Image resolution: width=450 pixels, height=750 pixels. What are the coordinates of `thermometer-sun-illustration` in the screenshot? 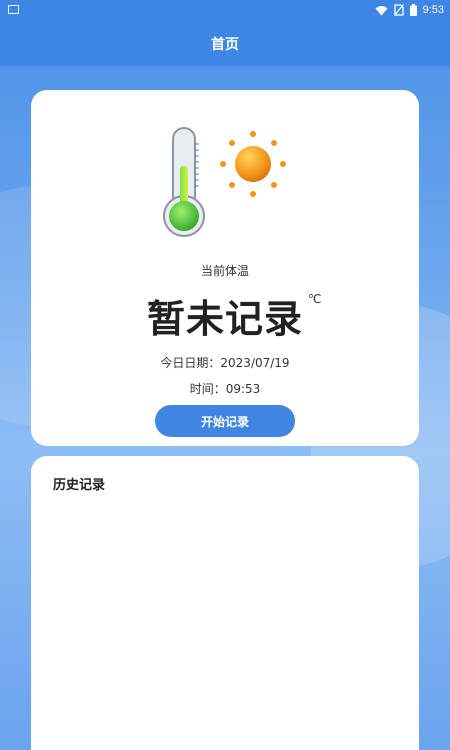 It's located at (224, 182).